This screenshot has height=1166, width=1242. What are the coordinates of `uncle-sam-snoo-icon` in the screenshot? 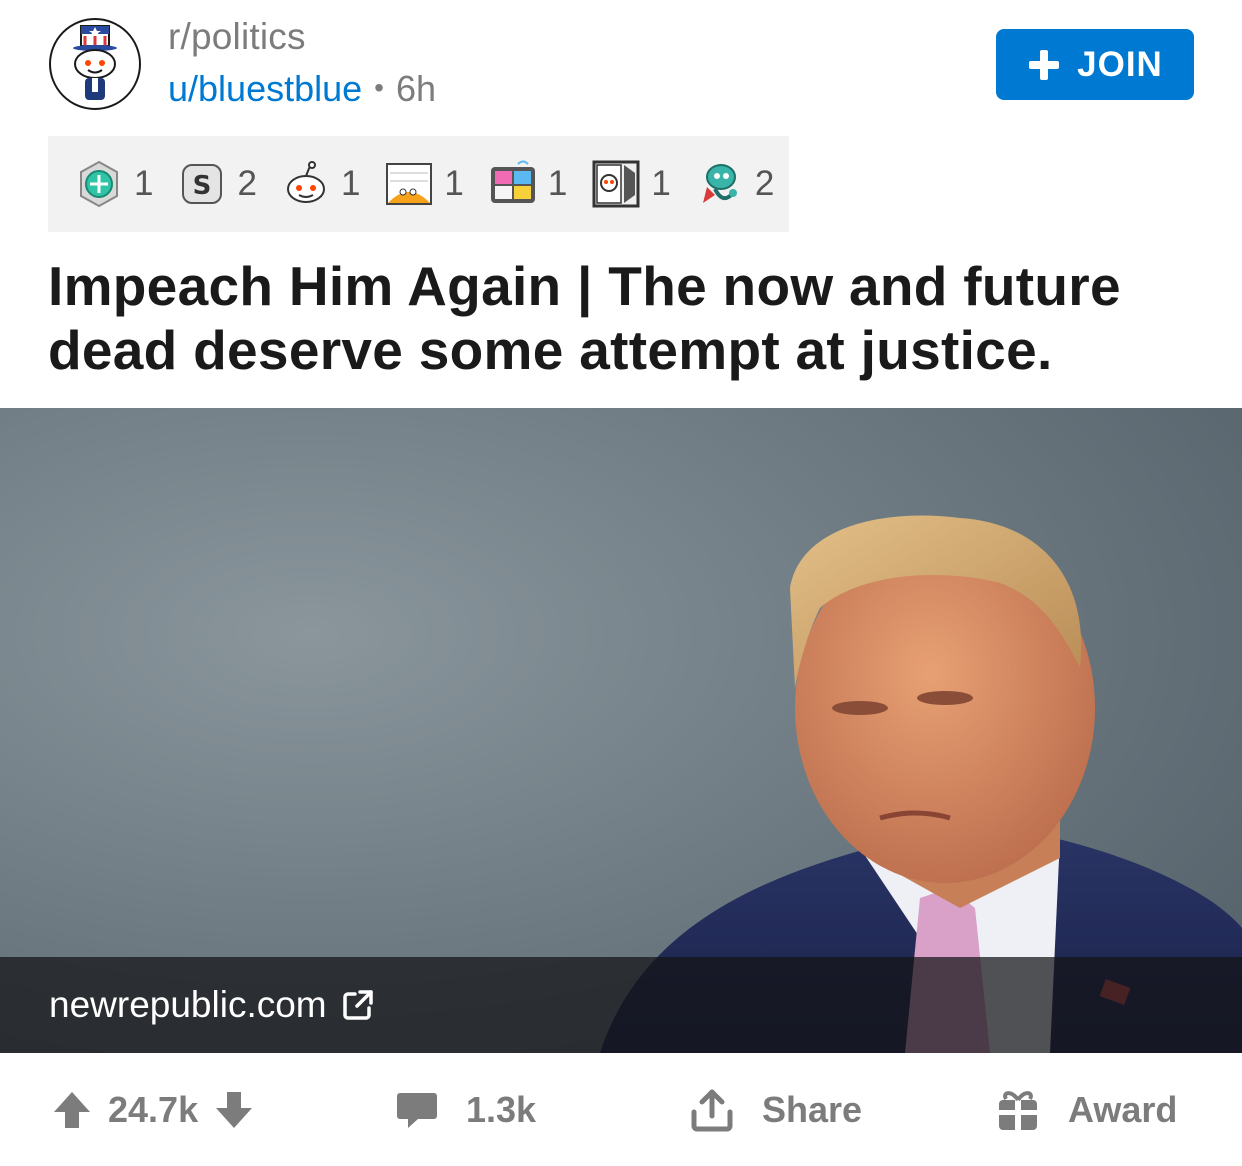 It's located at (95, 62).